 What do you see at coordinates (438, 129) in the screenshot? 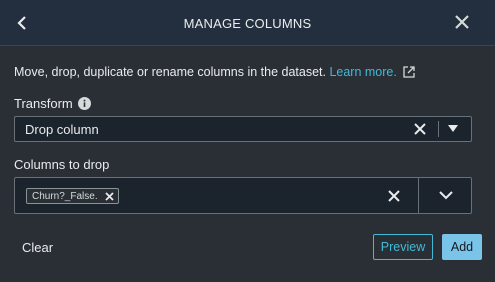
I see `select-divider` at bounding box center [438, 129].